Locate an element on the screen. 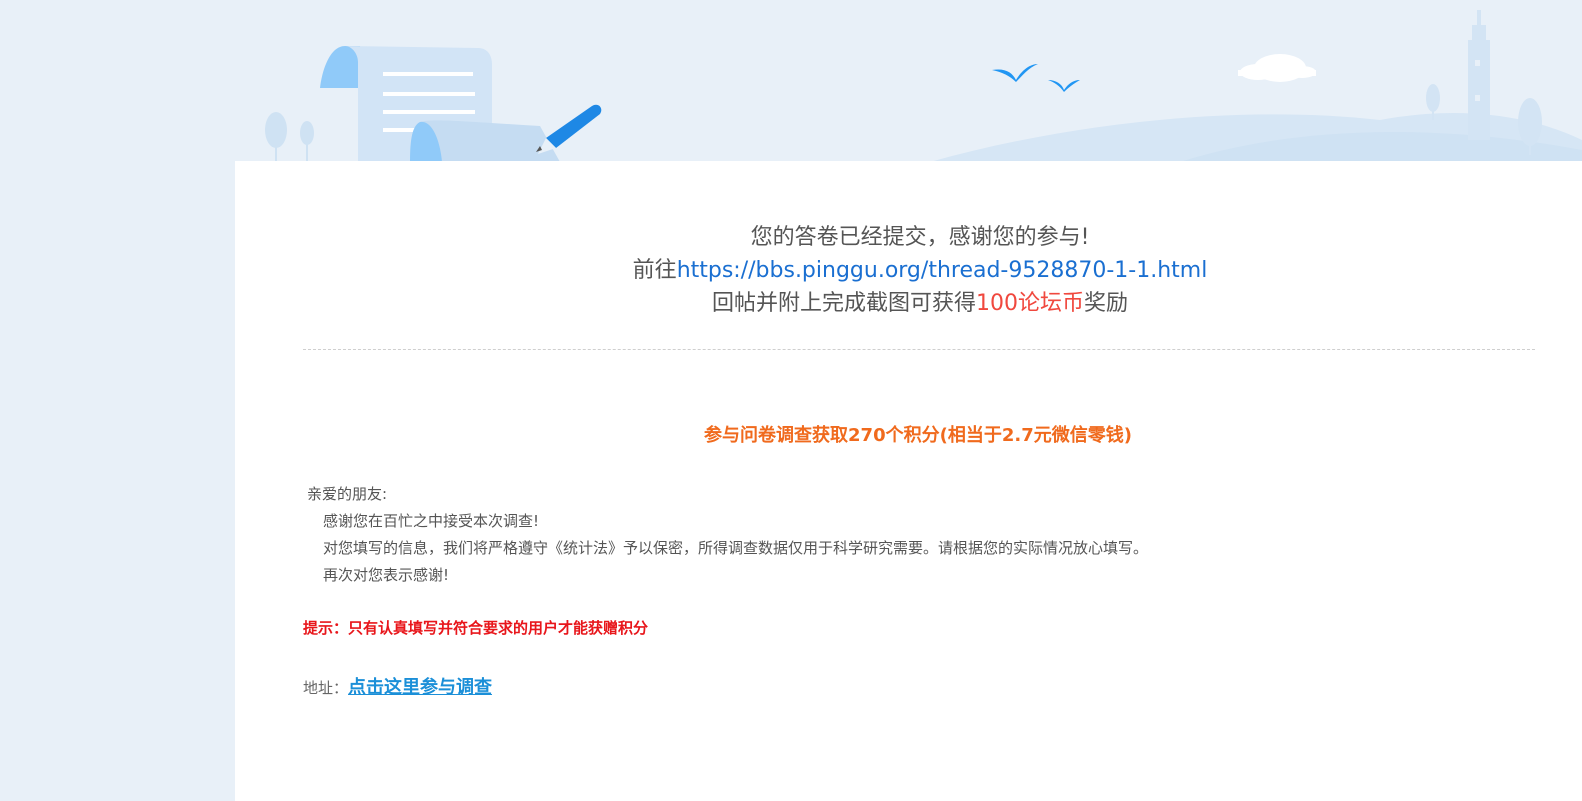  reward-line: 回帖并附上完成截图可获得100论坛币奖励 is located at coordinates (908, 303).